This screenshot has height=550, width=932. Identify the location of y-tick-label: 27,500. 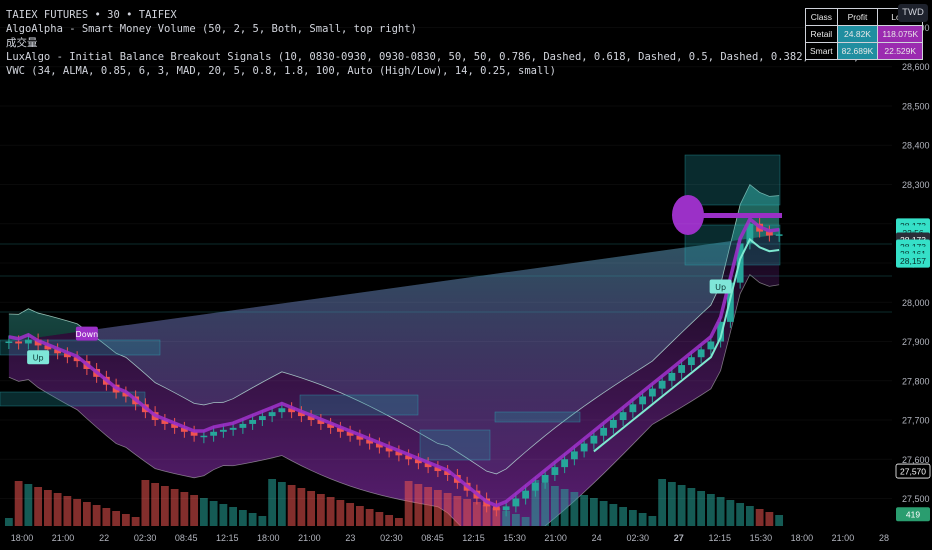
(916, 499).